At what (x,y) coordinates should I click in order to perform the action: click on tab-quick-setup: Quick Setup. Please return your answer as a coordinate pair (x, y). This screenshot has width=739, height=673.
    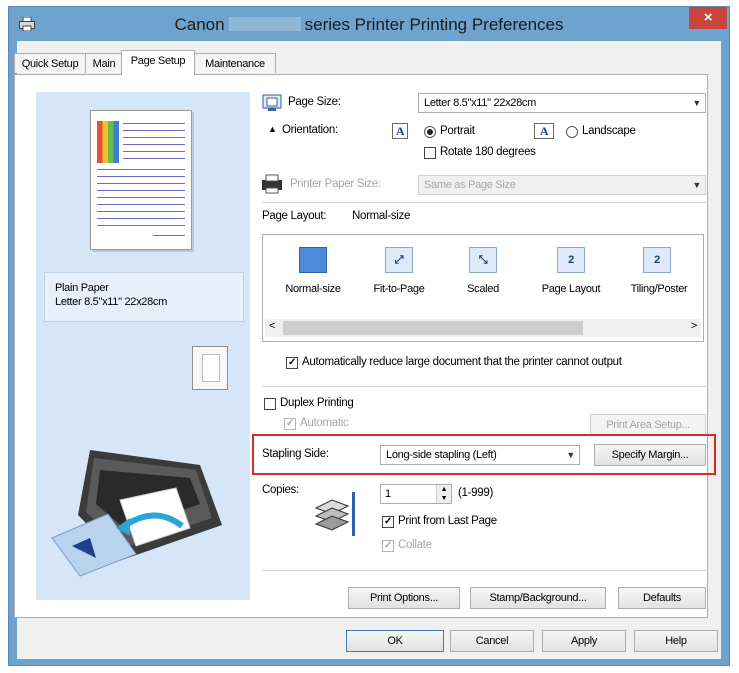
    Looking at the image, I should click on (50, 63).